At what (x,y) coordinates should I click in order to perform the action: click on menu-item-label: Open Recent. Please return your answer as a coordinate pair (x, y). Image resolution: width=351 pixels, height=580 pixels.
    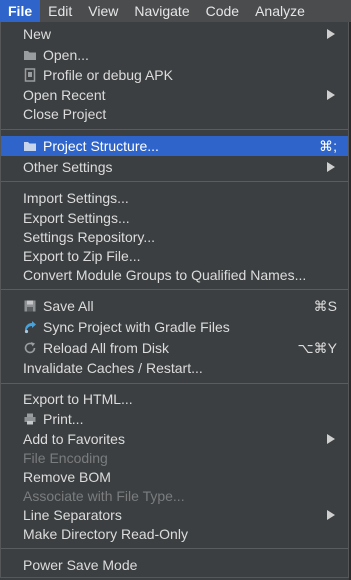
    Looking at the image, I should click on (64, 95).